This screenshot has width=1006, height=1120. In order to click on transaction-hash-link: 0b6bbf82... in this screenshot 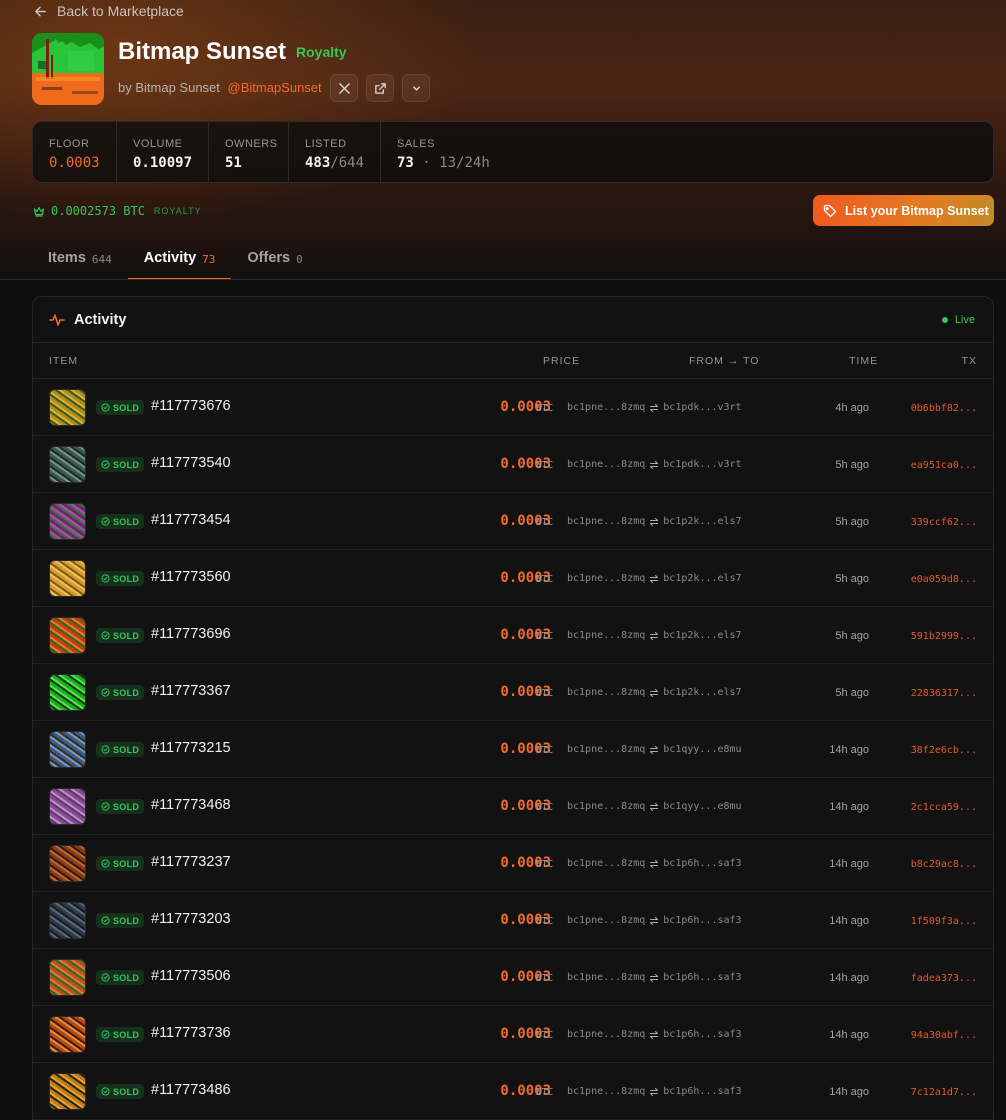, I will do `click(944, 408)`.